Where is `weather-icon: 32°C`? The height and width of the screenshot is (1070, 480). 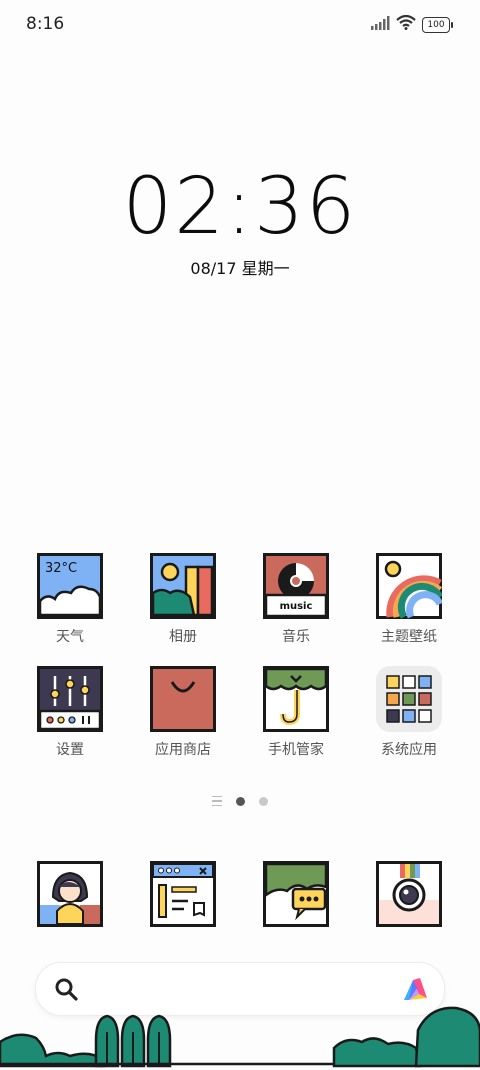 weather-icon: 32°C is located at coordinates (70, 586).